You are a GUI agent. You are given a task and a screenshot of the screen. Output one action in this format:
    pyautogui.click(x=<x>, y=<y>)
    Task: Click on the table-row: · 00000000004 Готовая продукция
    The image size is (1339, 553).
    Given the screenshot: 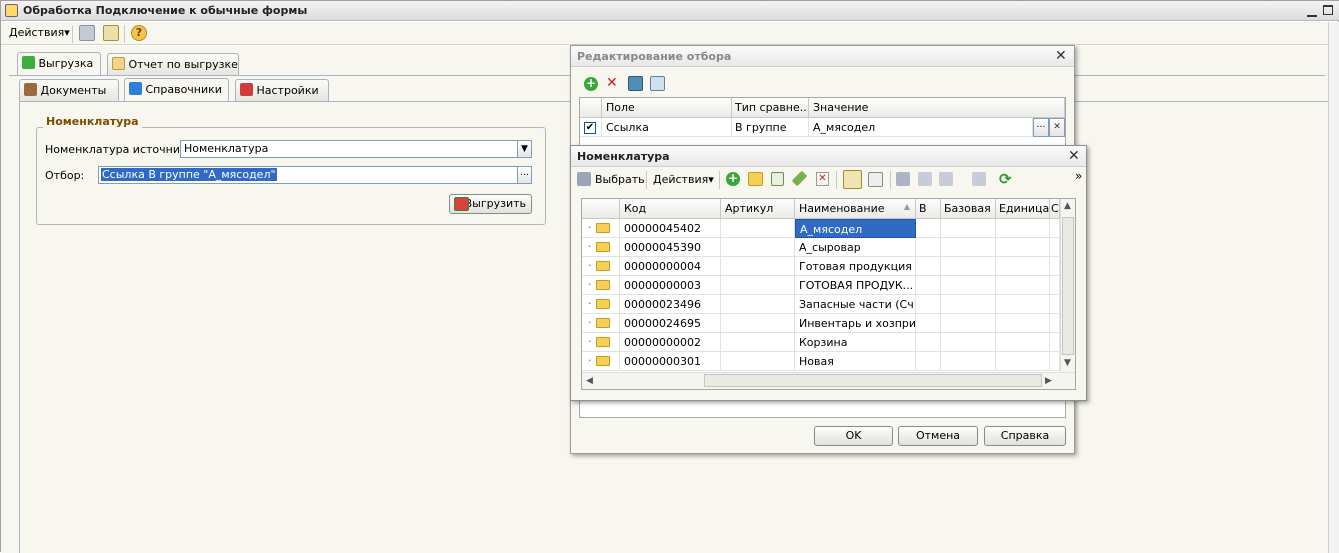 What is the action you would take?
    pyautogui.click(x=821, y=266)
    